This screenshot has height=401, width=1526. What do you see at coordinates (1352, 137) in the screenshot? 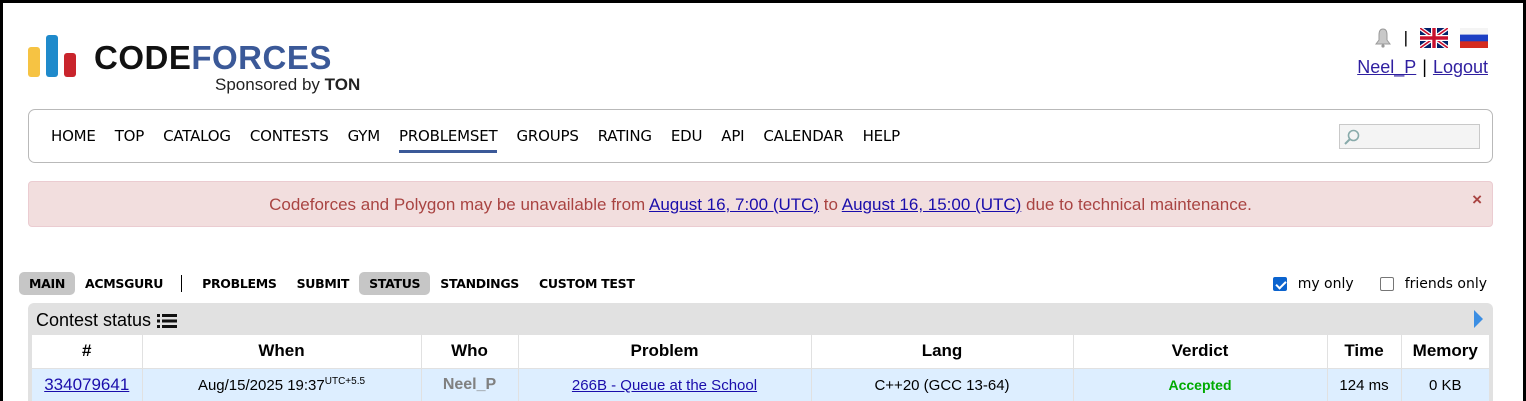
I see `search-icon` at bounding box center [1352, 137].